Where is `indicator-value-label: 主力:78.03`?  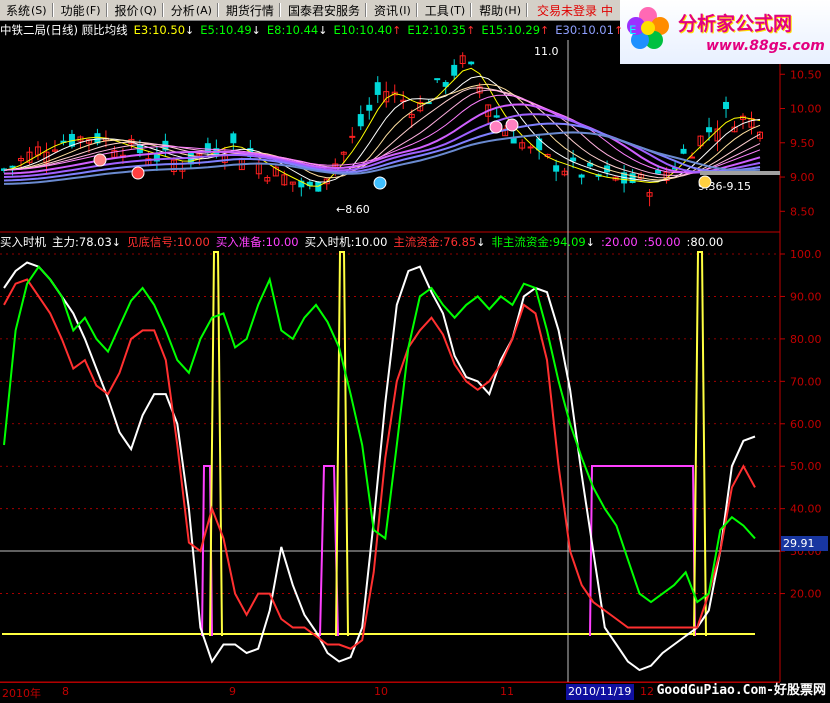
indicator-value-label: 主力:78.03 is located at coordinates (82, 242).